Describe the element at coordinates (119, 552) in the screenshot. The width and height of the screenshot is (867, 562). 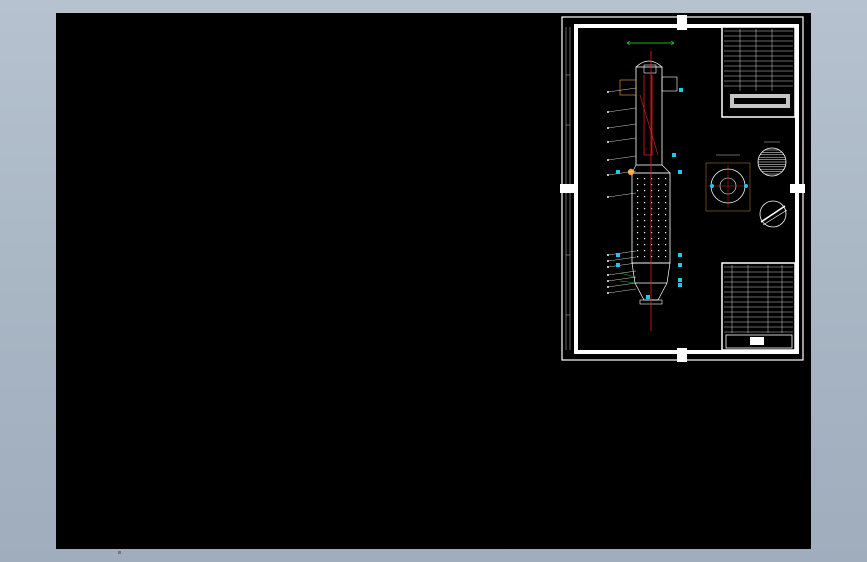
I see `ucs-origin-marker` at that location.